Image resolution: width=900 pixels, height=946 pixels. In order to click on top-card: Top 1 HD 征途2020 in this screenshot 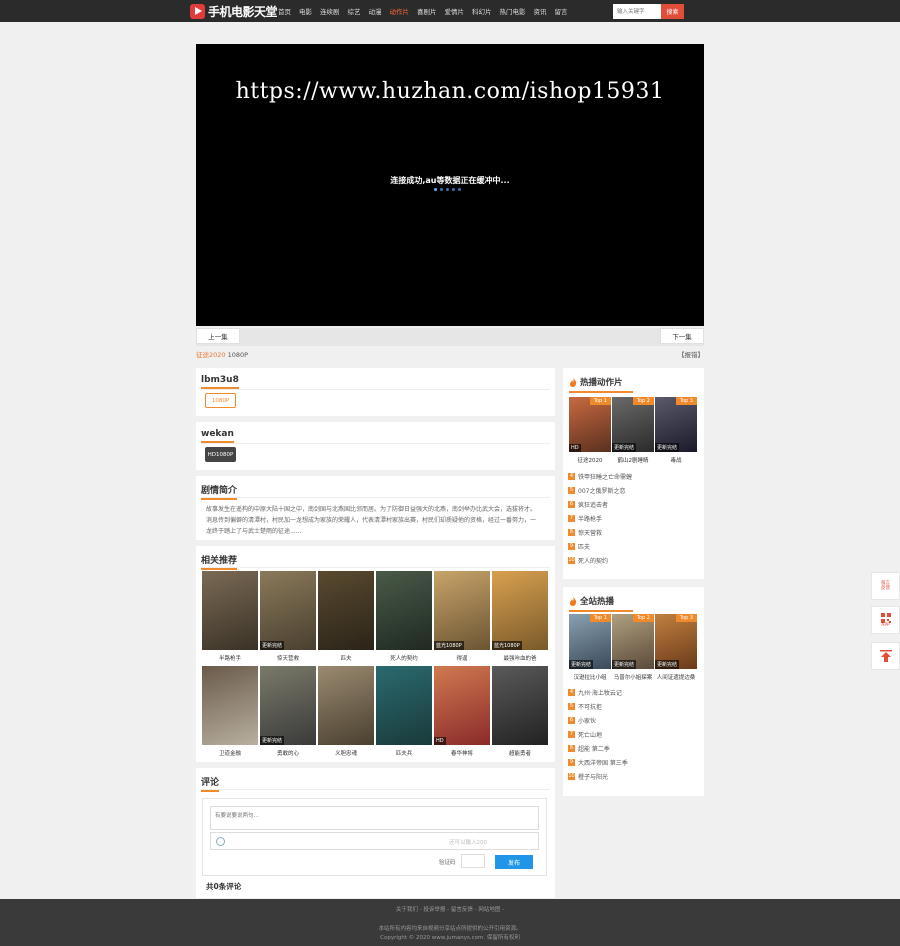, I will do `click(590, 430)`.